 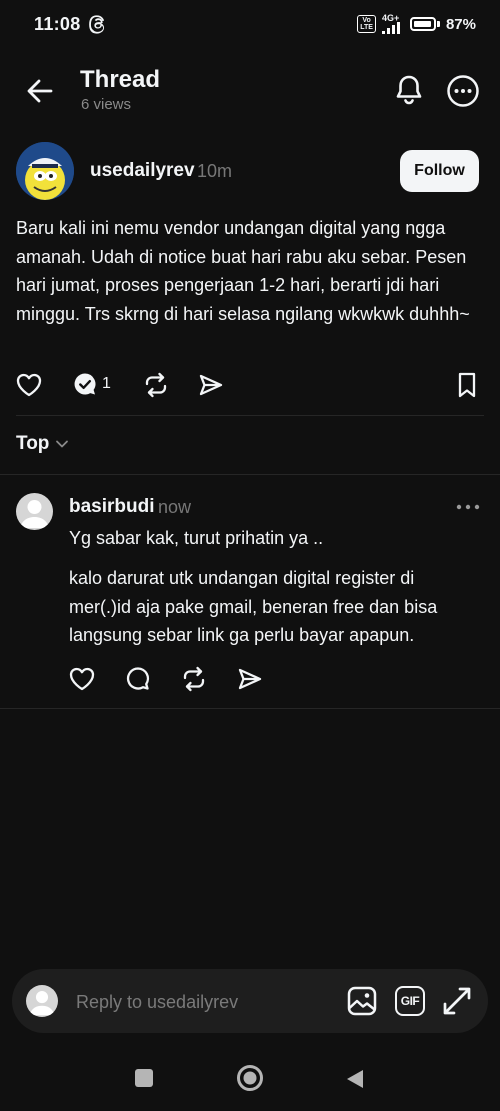 I want to click on reply-count: 1, so click(x=106, y=383).